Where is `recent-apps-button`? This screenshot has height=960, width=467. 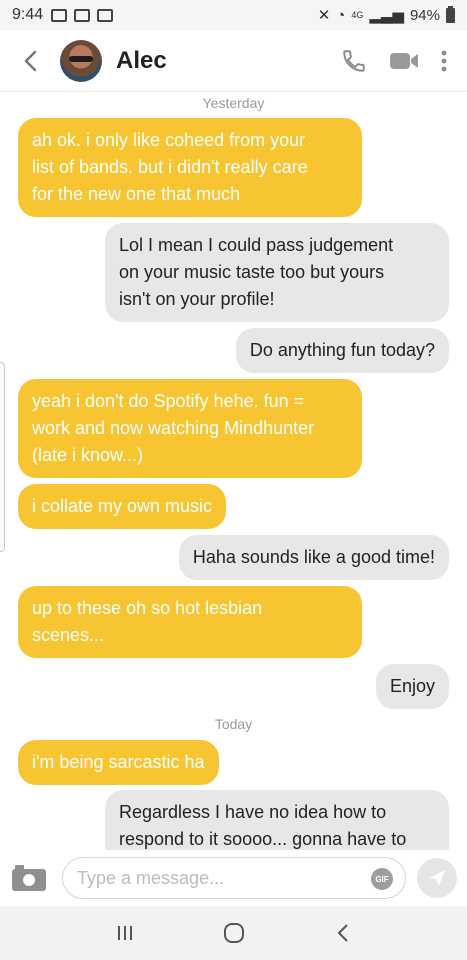
recent-apps-button is located at coordinates (125, 933).